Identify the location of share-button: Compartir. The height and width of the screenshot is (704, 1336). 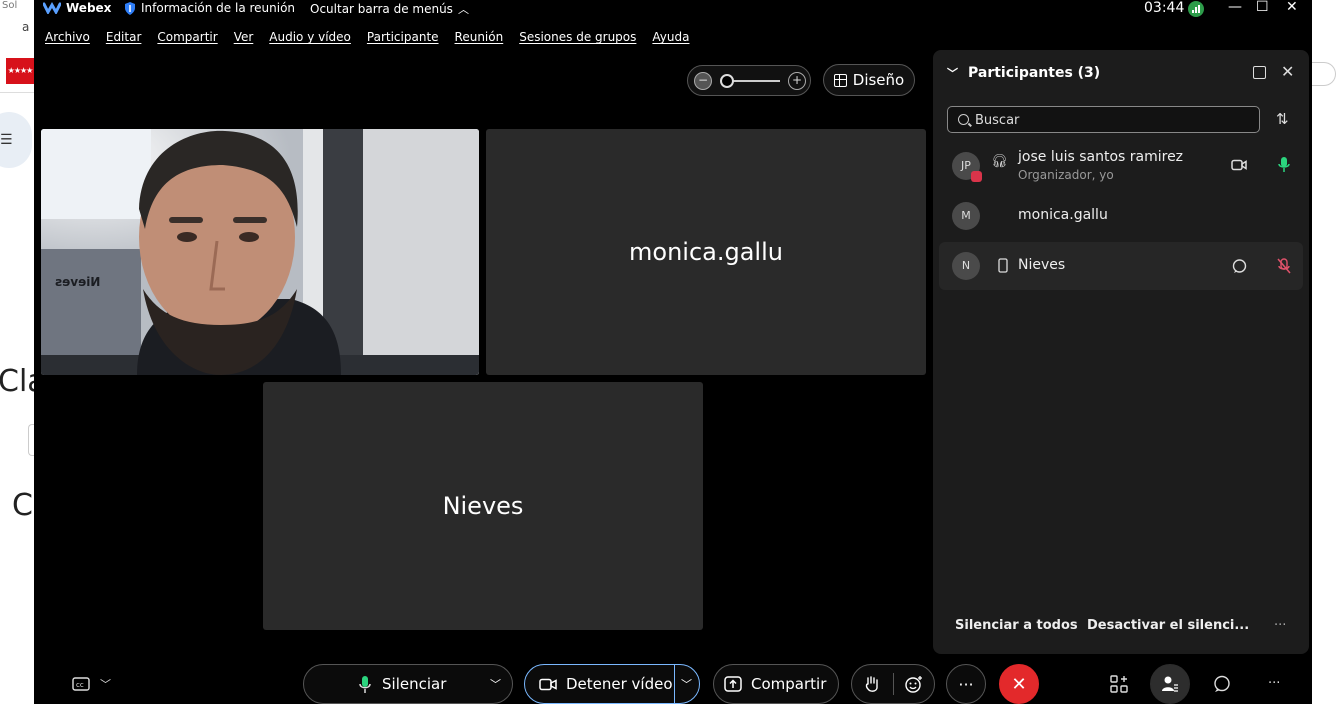
(776, 684).